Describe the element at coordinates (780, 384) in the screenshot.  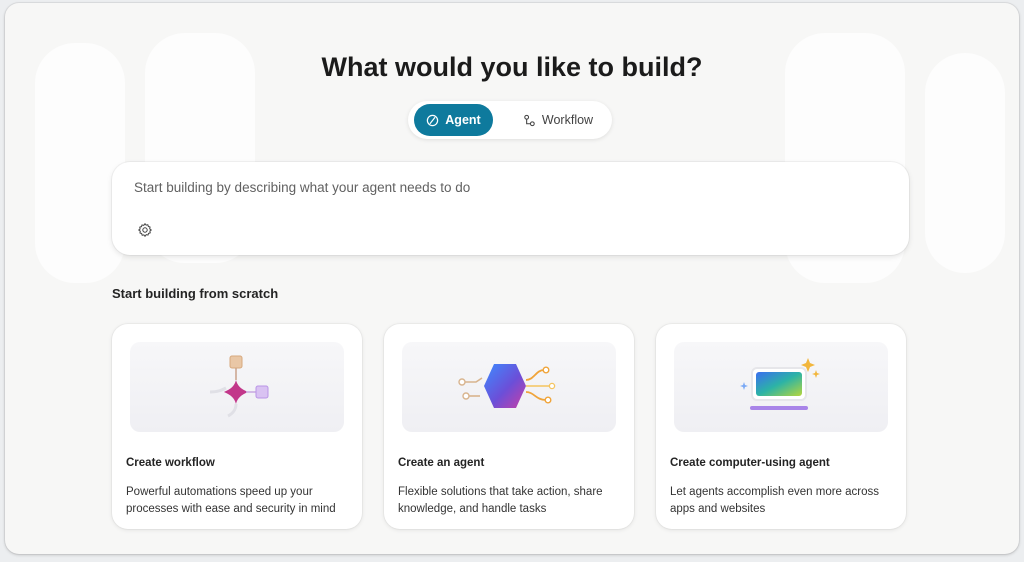
I see `computer-screen-illustration-icon` at that location.